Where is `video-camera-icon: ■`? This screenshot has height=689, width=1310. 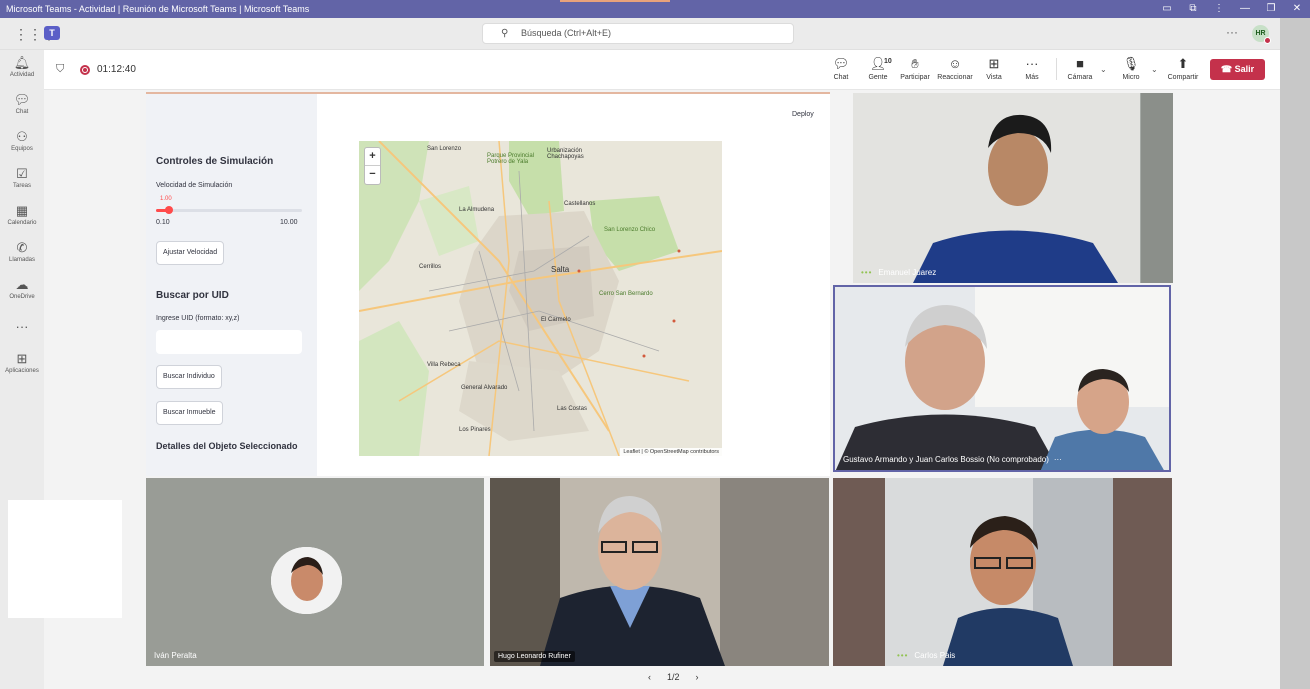 video-camera-icon: ■ is located at coordinates (1080, 63).